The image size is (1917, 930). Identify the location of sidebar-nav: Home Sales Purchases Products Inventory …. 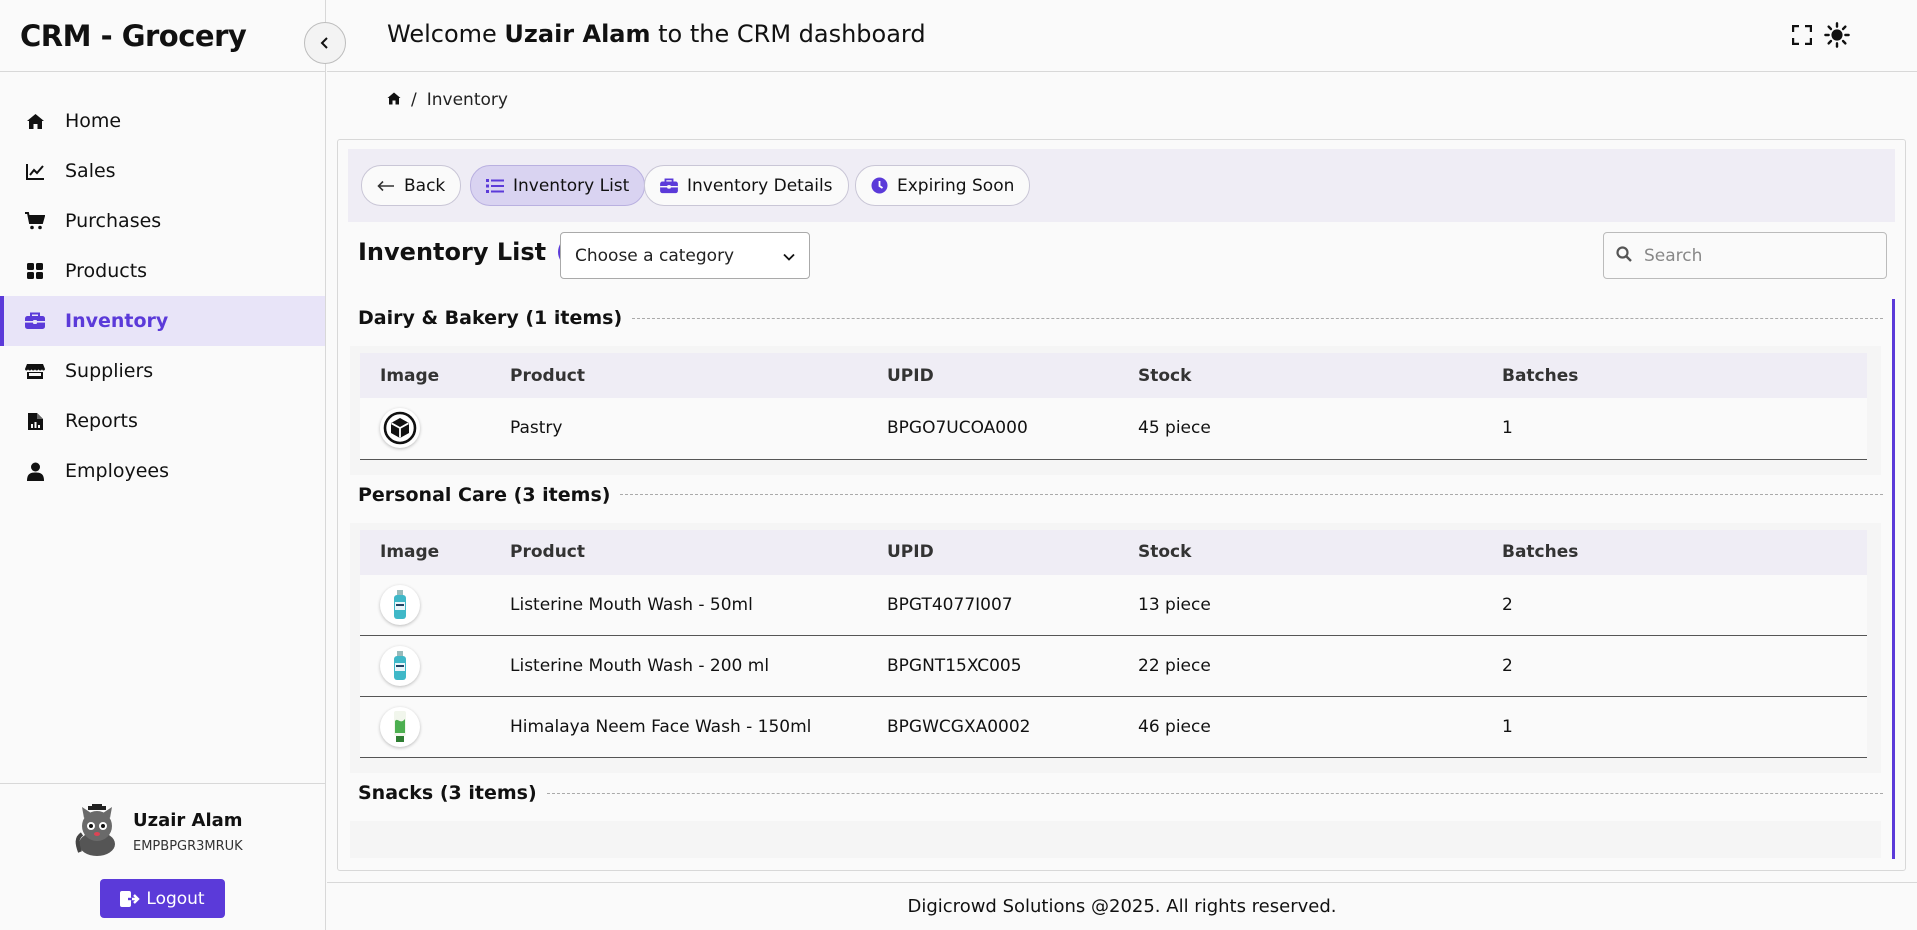
(162, 296).